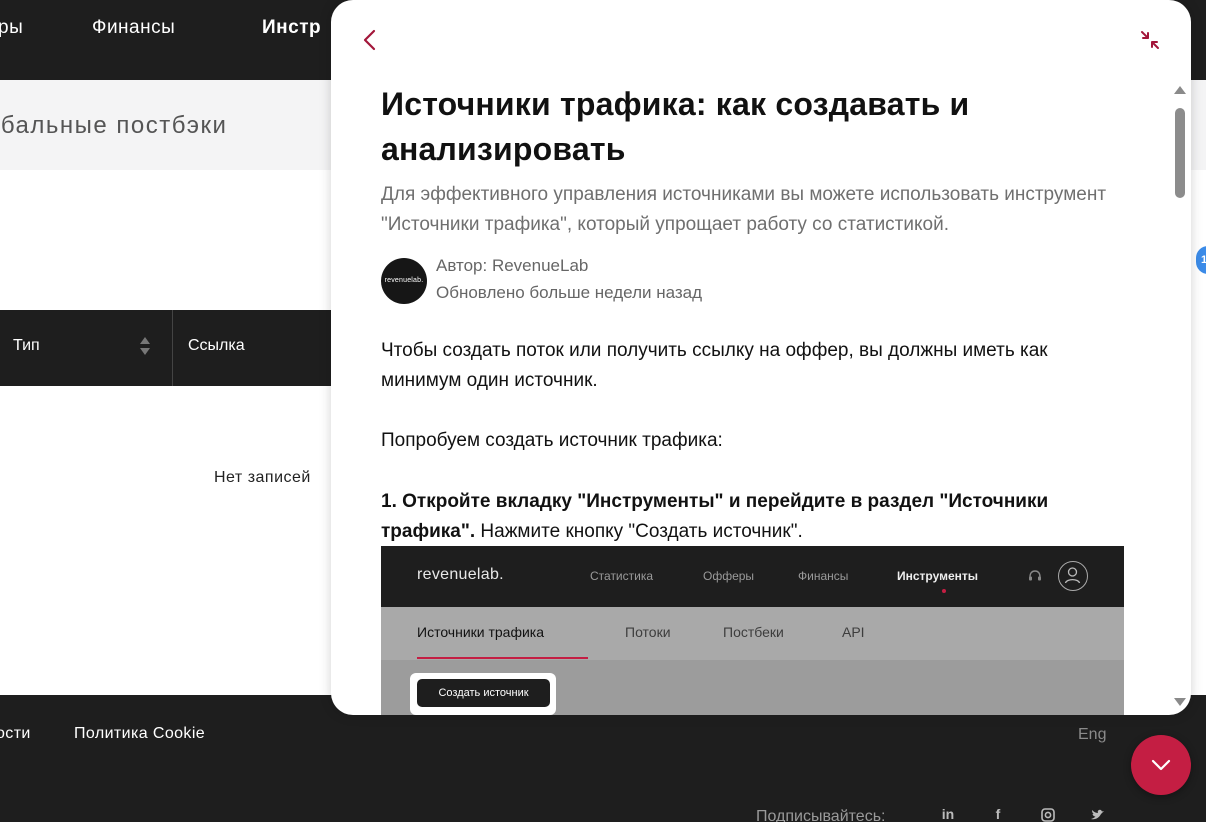 This screenshot has width=1206, height=822. Describe the element at coordinates (853, 632) in the screenshot. I see `screenshot-tab: API` at that location.